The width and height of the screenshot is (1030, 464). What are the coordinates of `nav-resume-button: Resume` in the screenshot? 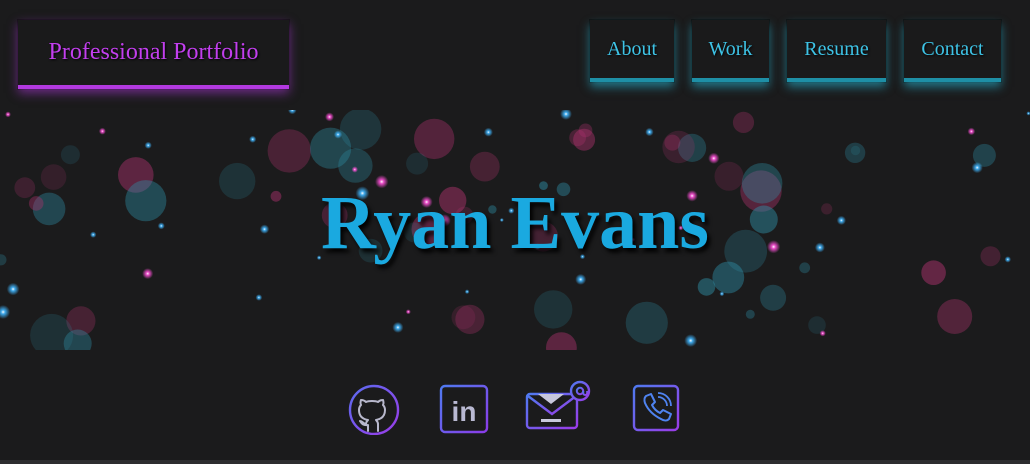 It's located at (836, 51).